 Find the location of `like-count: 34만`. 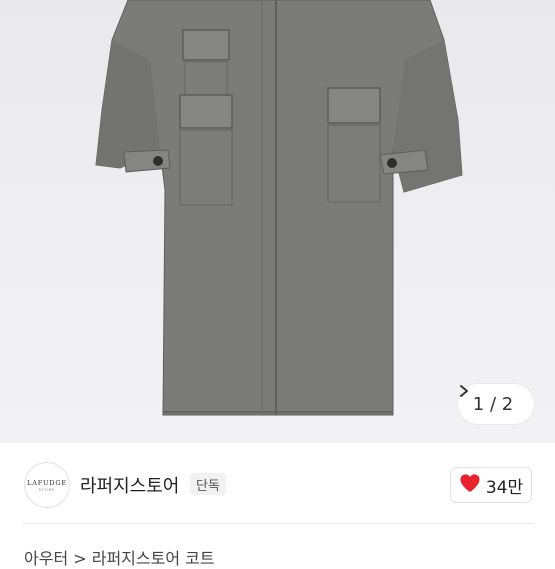

like-count: 34만 is located at coordinates (504, 487).